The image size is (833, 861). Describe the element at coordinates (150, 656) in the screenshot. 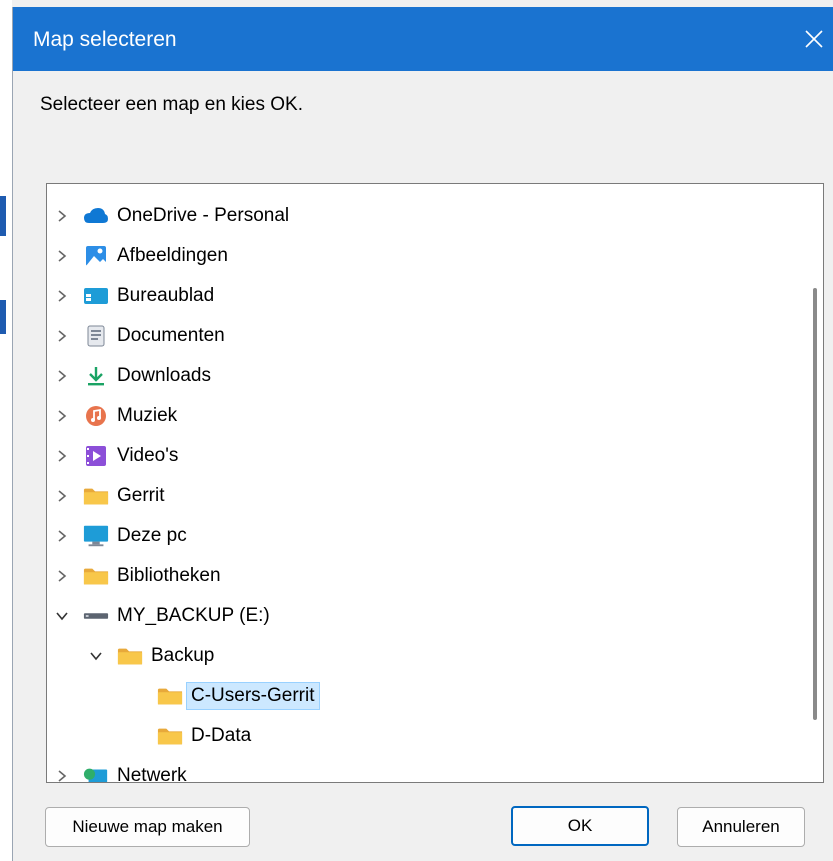

I see `tree-item-backup: Backup` at that location.